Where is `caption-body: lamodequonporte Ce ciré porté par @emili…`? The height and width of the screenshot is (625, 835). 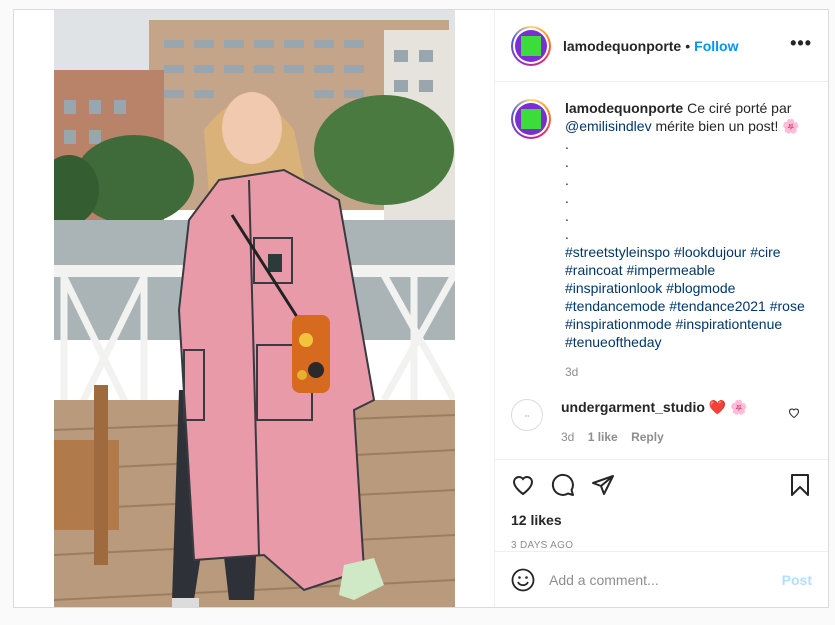
caption-body: lamodequonporte Ce ciré porté par @emili… is located at coordinates (688, 240).